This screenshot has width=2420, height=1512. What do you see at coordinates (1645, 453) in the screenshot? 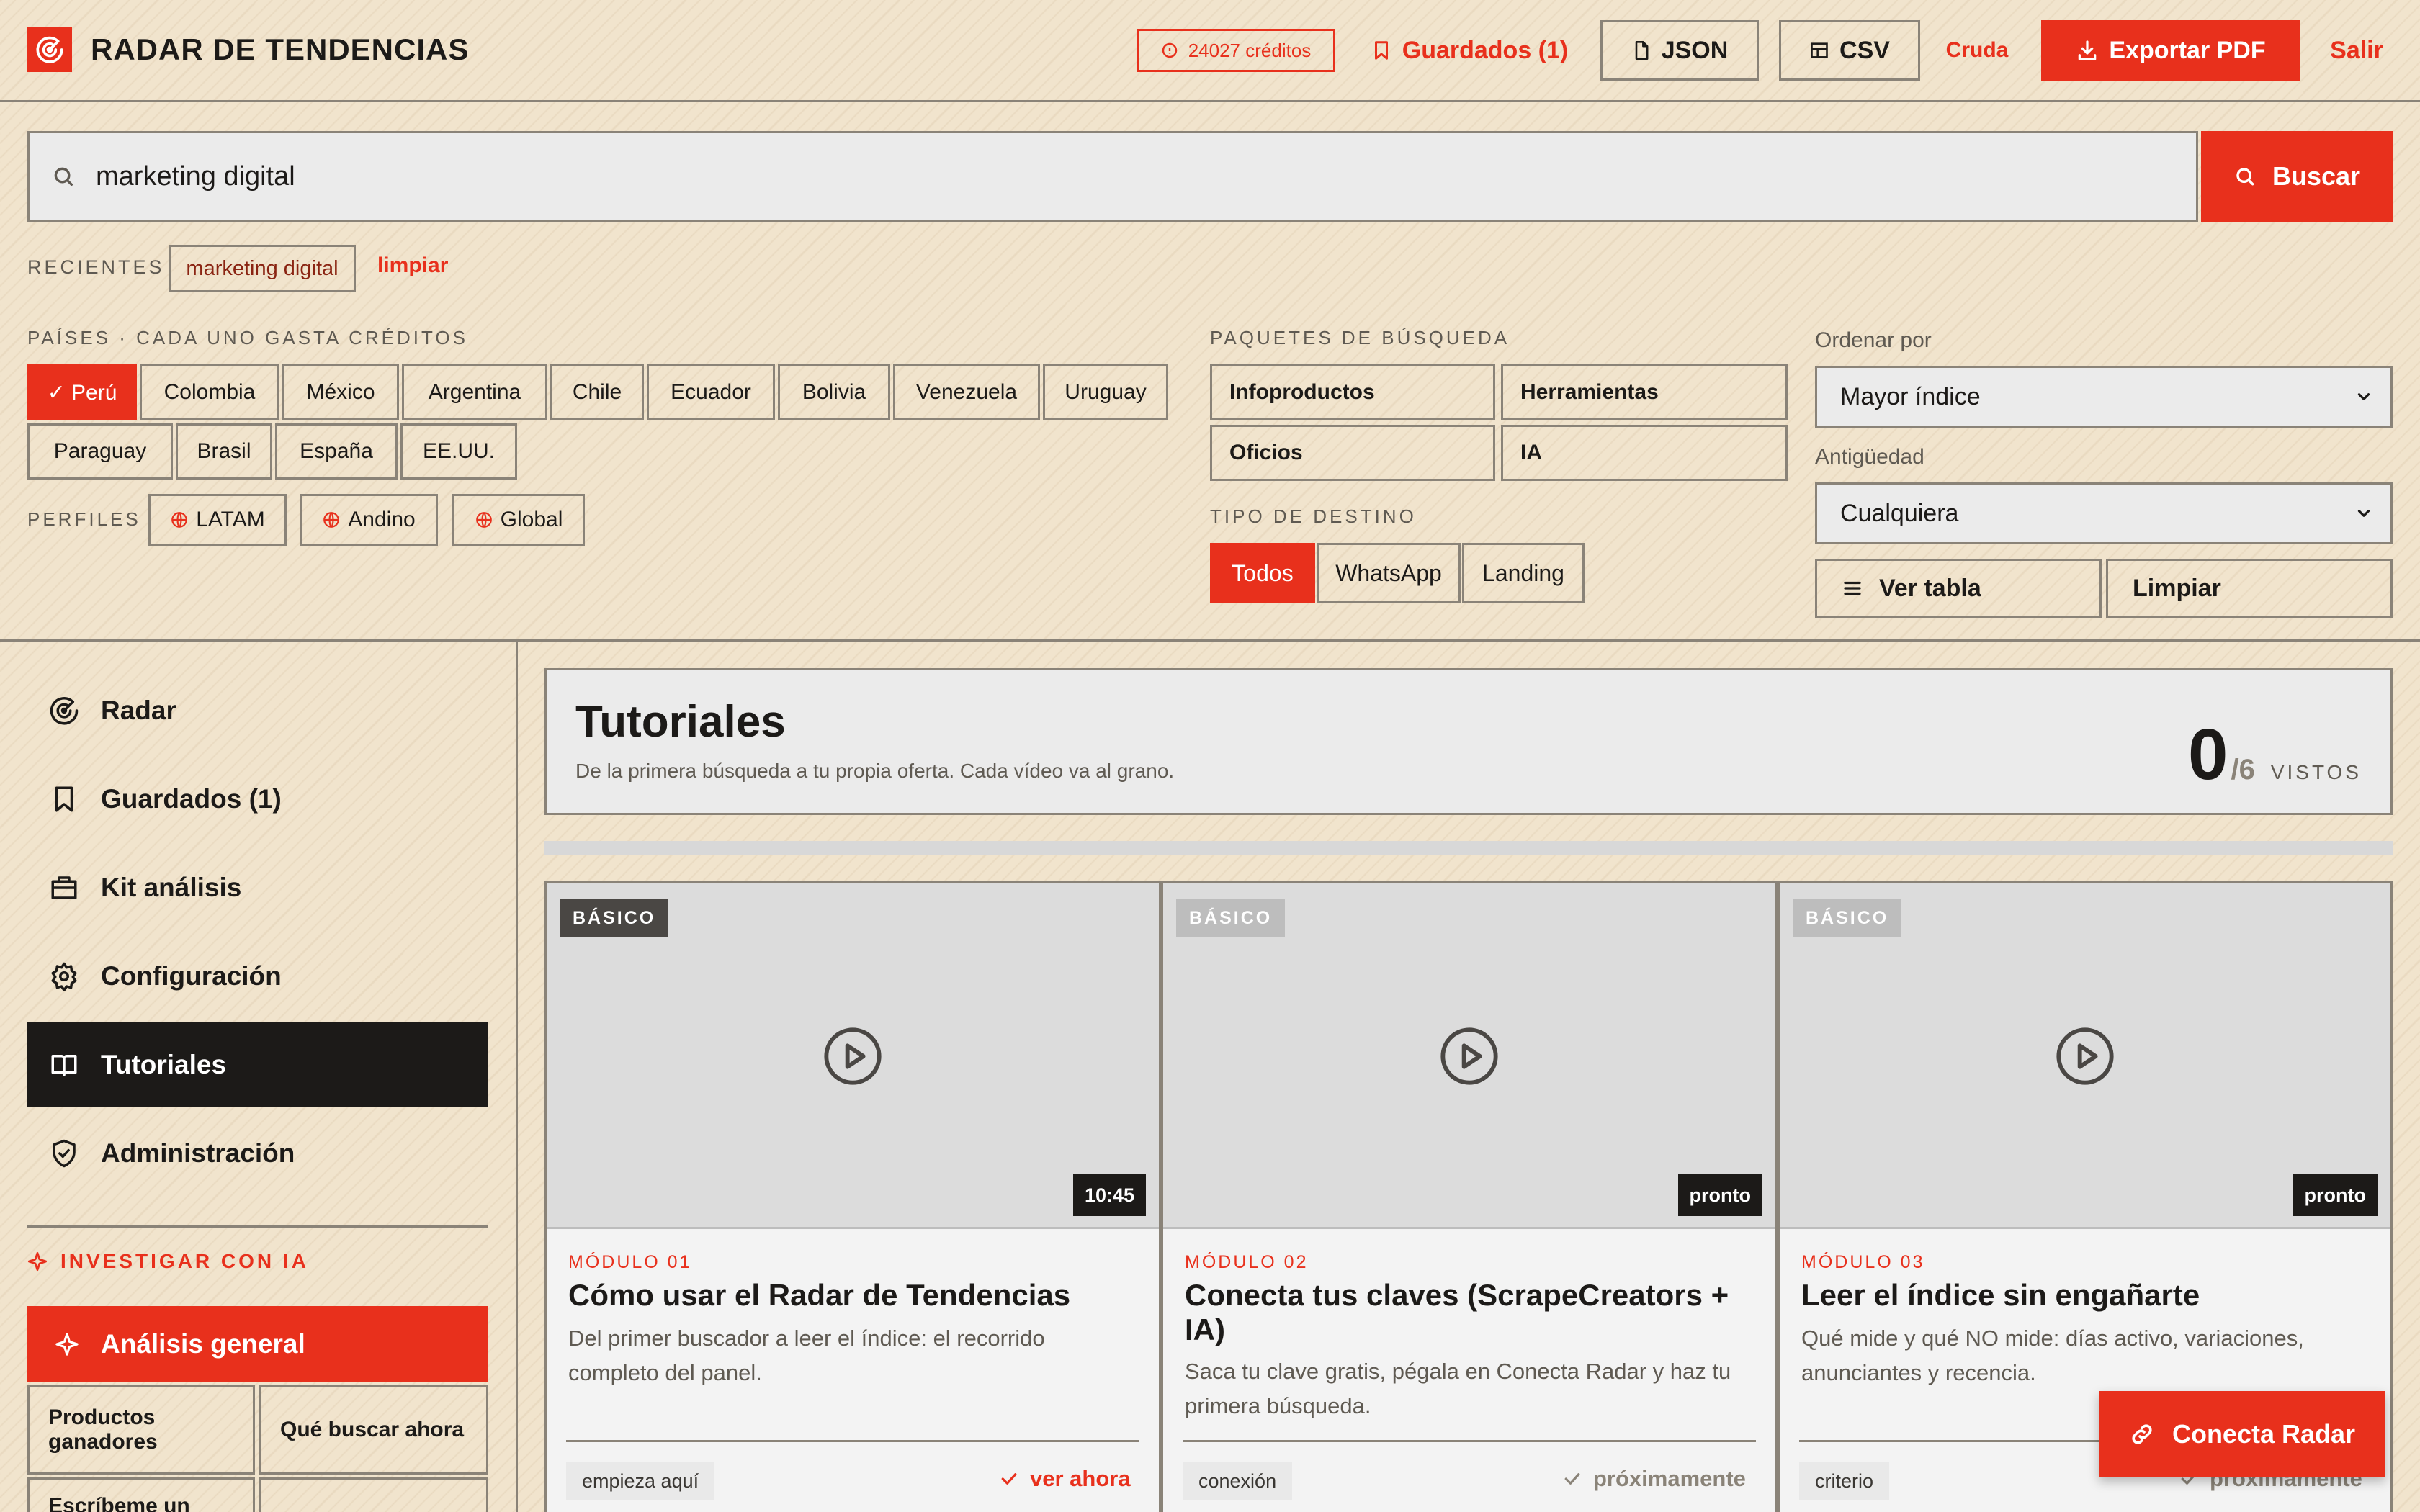
I see `package-ia: IA` at bounding box center [1645, 453].